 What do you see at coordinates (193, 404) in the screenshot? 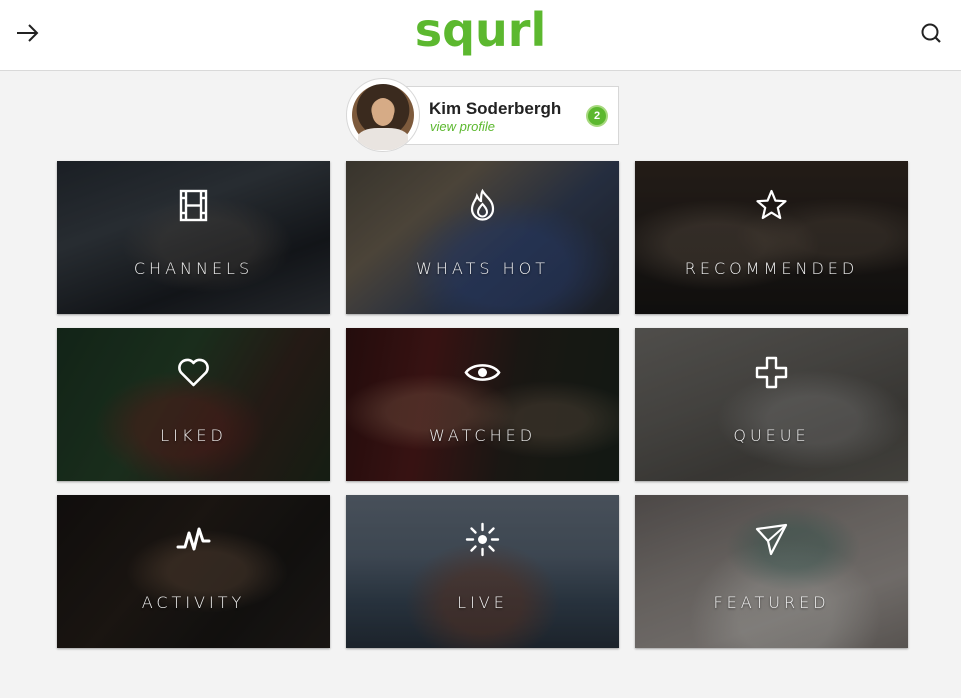
I see `tile-liked: LIKED` at bounding box center [193, 404].